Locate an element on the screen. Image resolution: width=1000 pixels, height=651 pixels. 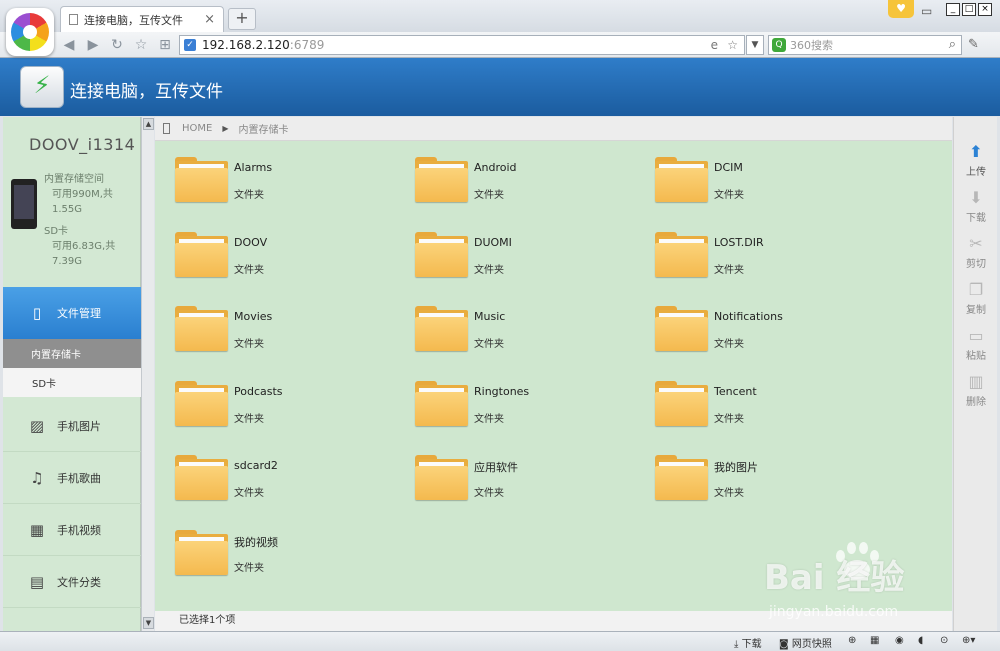
folder-item: Alarms 文件夹 is located at coordinates (265, 171).